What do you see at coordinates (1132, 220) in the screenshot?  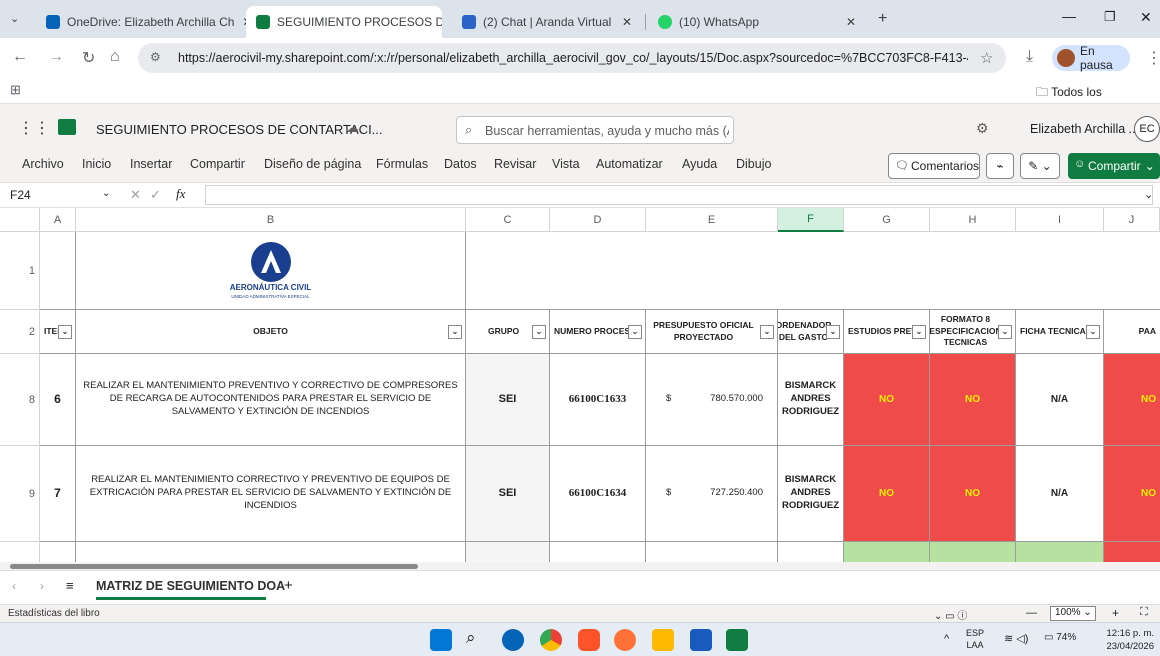 I see `col-header-j: J` at bounding box center [1132, 220].